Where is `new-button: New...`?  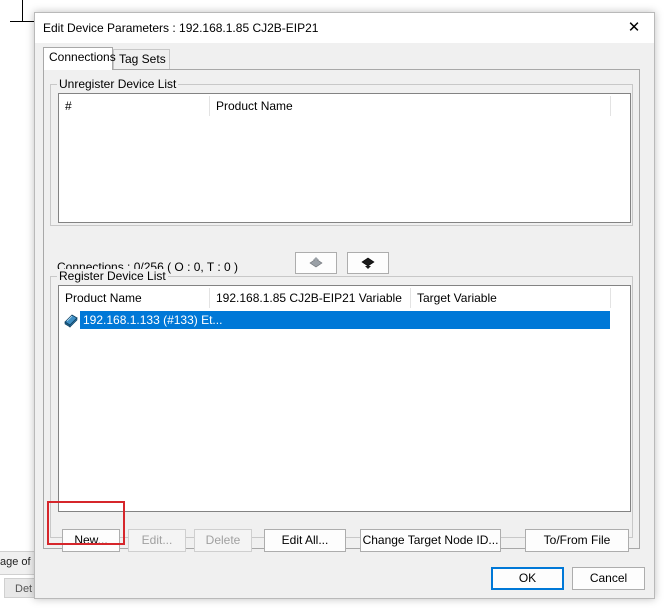
new-button: New... is located at coordinates (91, 540).